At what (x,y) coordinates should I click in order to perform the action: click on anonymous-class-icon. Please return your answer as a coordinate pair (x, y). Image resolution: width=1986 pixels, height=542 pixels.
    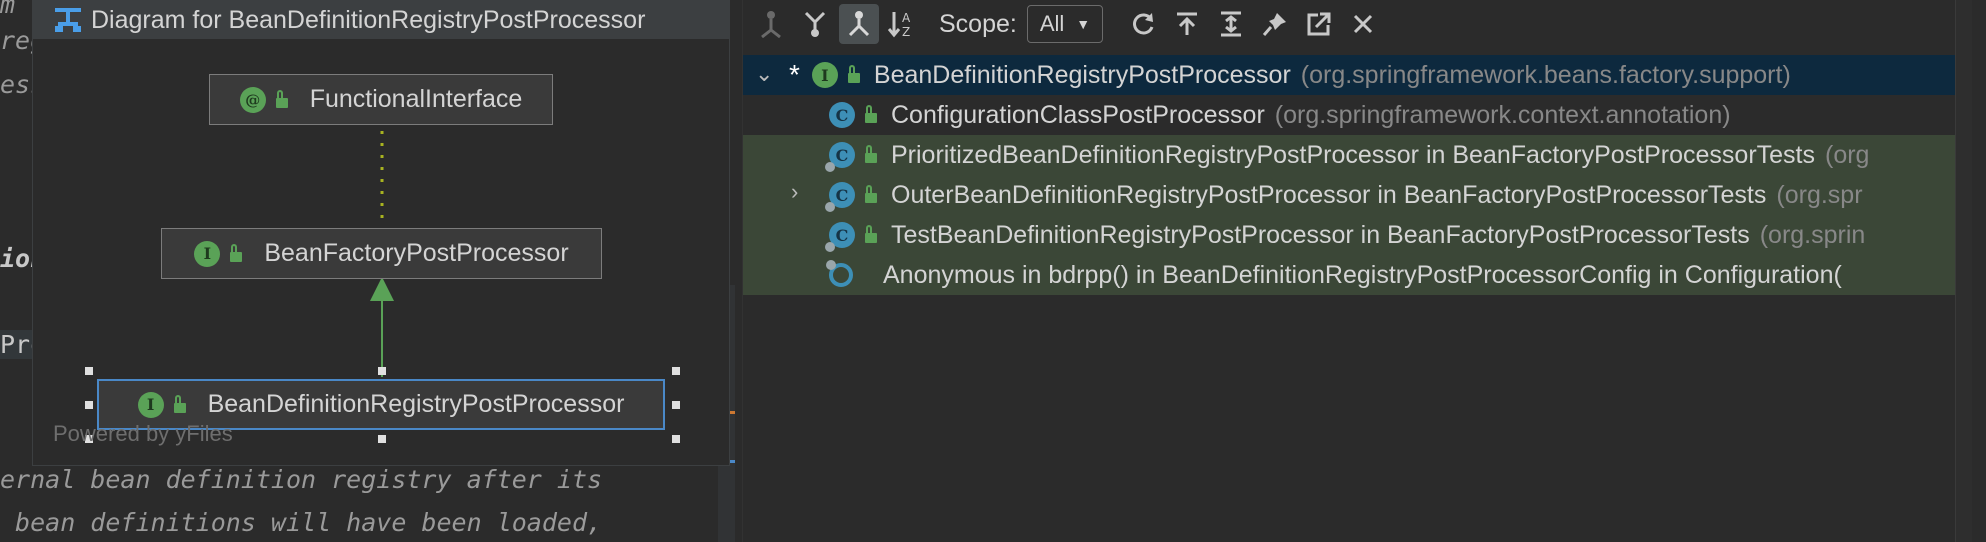
    Looking at the image, I should click on (839, 273).